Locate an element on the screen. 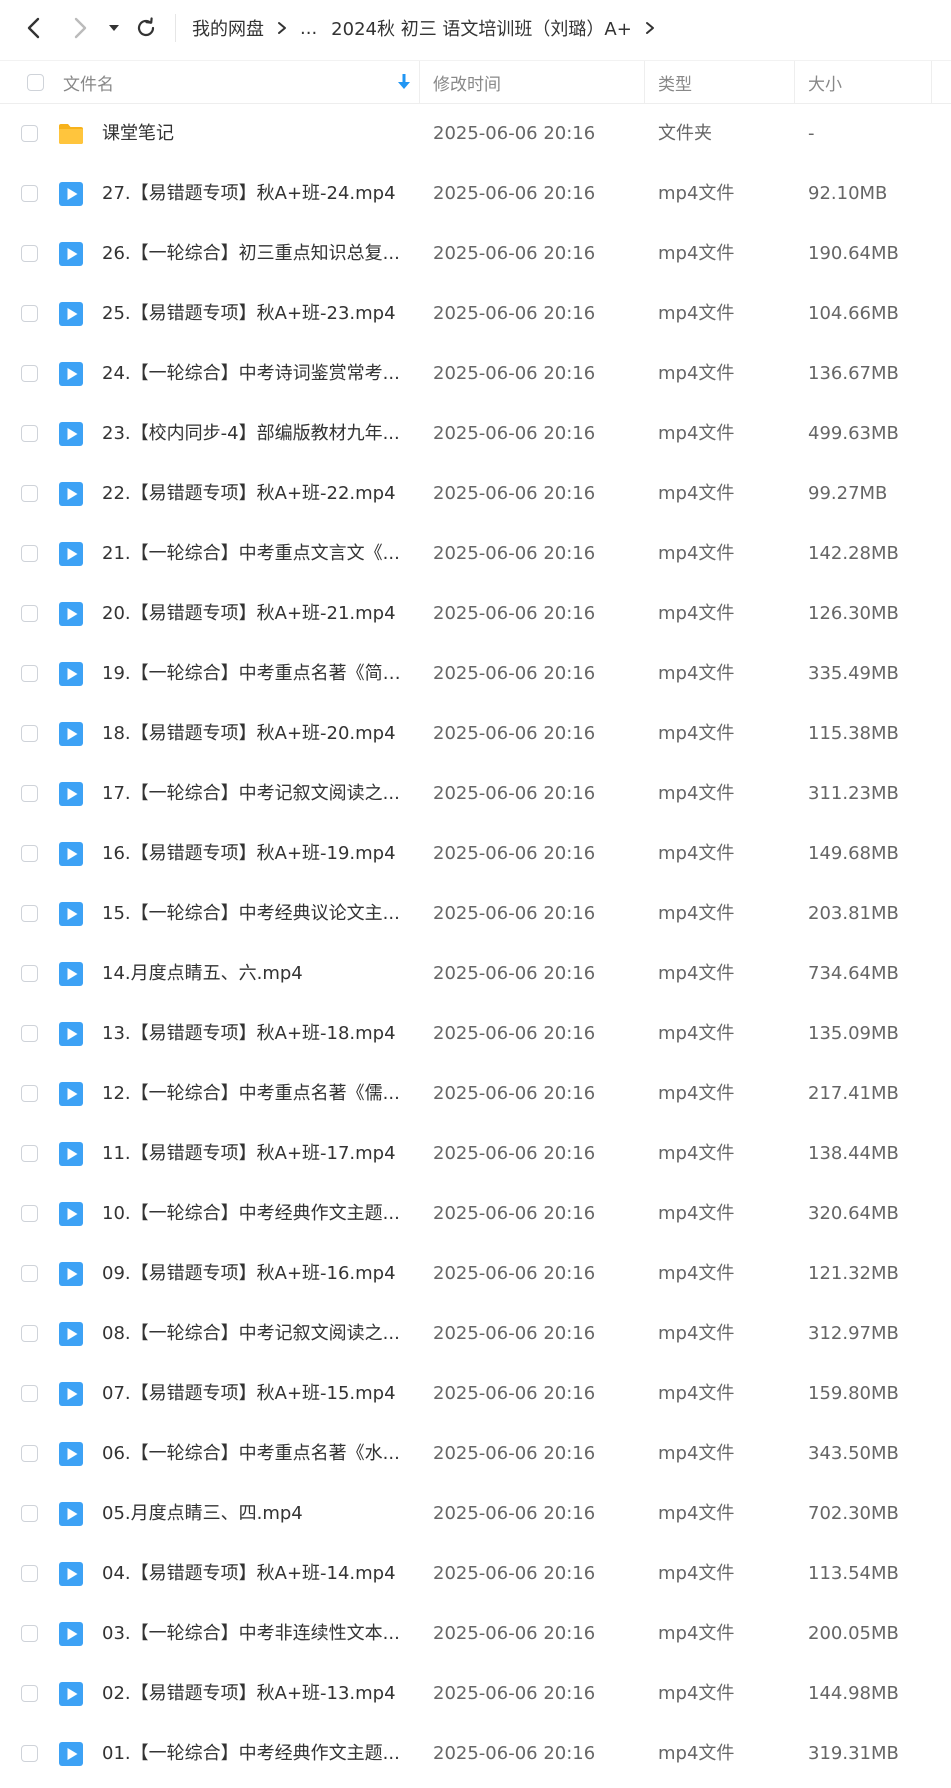 The width and height of the screenshot is (951, 1788). file-name: 课堂笔记 is located at coordinates (252, 134).